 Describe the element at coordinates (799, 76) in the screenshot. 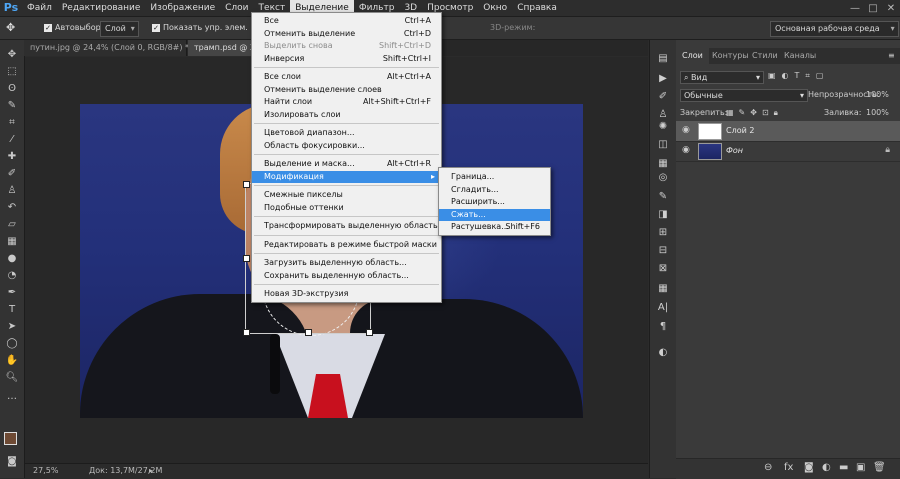

I see `filter-icons: ▣◐T⌗▢` at that location.